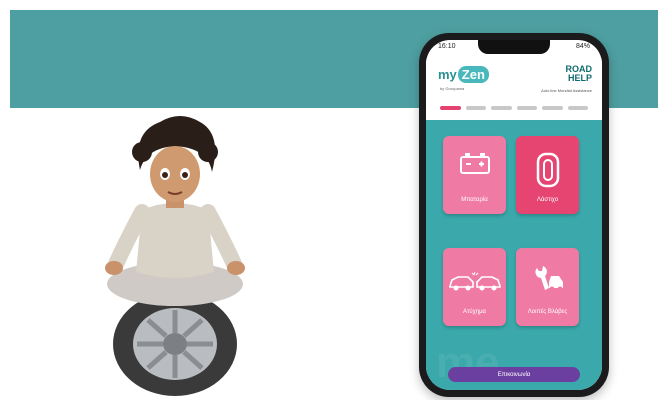  I want to click on tile-label: Ατύχημα, so click(474, 312).